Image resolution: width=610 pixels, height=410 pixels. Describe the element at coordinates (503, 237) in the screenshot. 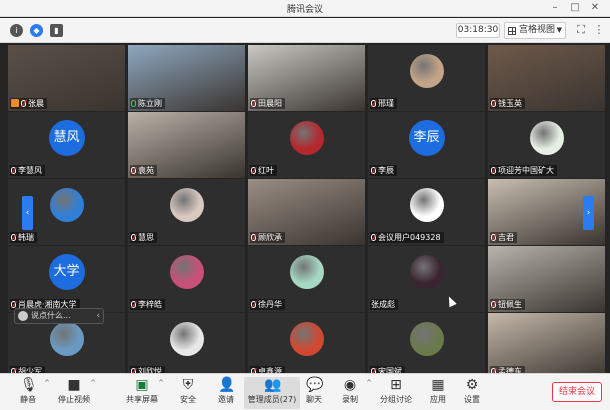

I see `participant-nameplate: 吉君` at that location.